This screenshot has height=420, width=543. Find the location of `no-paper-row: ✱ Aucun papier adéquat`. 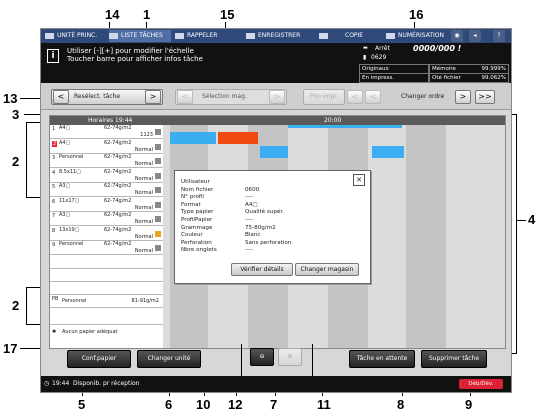

no-paper-row: ✱ Aucun papier adéquat is located at coordinates (106, 332).